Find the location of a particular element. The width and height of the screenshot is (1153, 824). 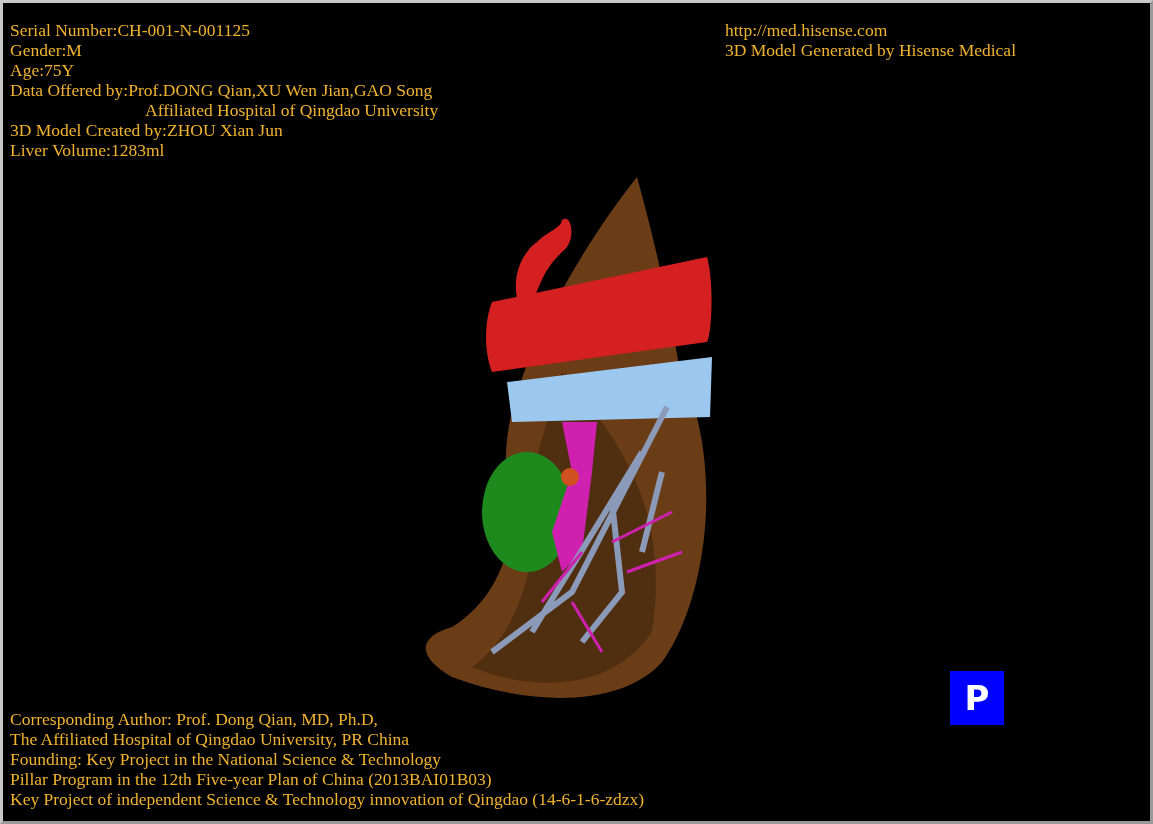

info-text: http://med.hisense.com is located at coordinates (806, 30).